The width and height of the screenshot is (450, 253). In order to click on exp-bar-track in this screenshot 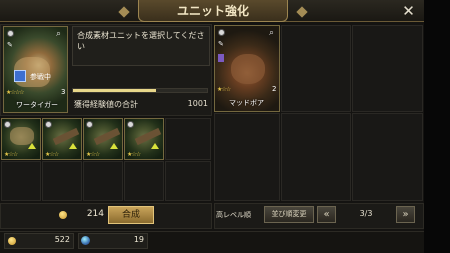, I will do `click(140, 90)`.